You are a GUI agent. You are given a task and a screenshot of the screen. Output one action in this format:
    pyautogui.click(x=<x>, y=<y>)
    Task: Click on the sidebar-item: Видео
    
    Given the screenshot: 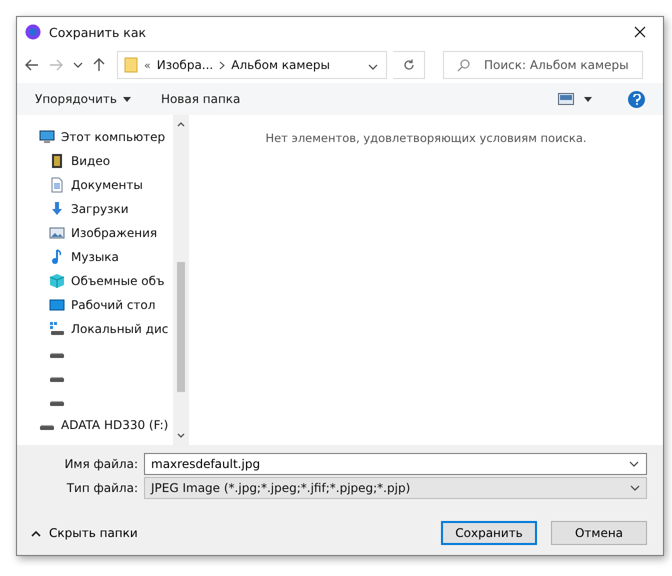 What is the action you would take?
    pyautogui.click(x=95, y=161)
    